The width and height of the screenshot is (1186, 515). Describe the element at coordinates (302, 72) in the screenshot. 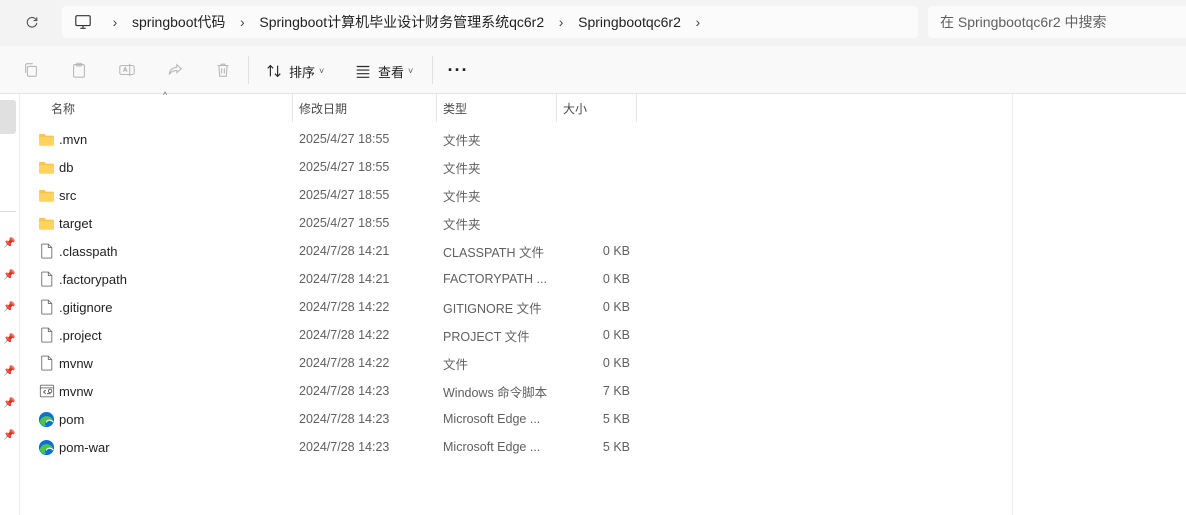

I see `sort-label: 排序` at that location.